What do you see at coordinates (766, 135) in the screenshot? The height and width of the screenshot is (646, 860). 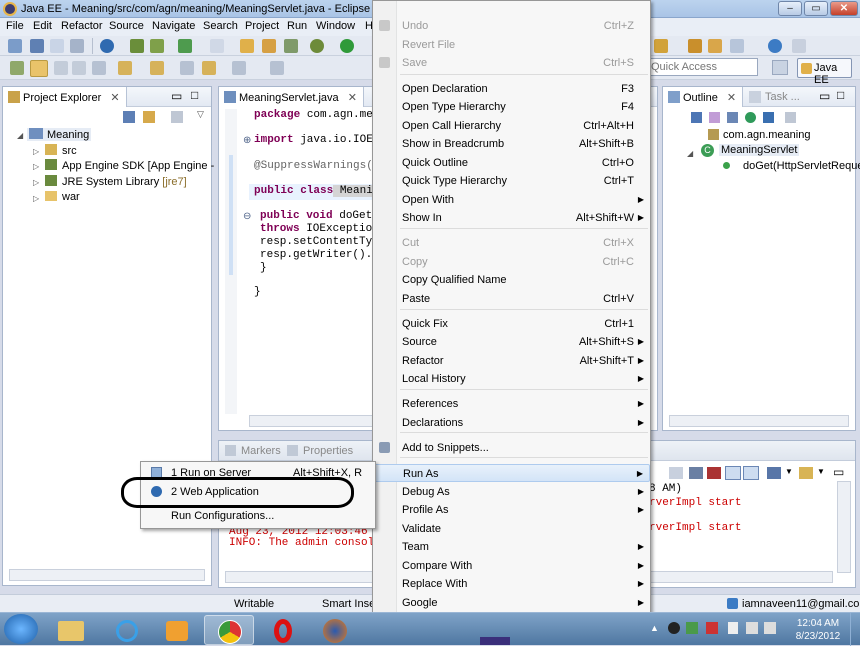 I see `outline-item-package: com.agn.meaning` at bounding box center [766, 135].